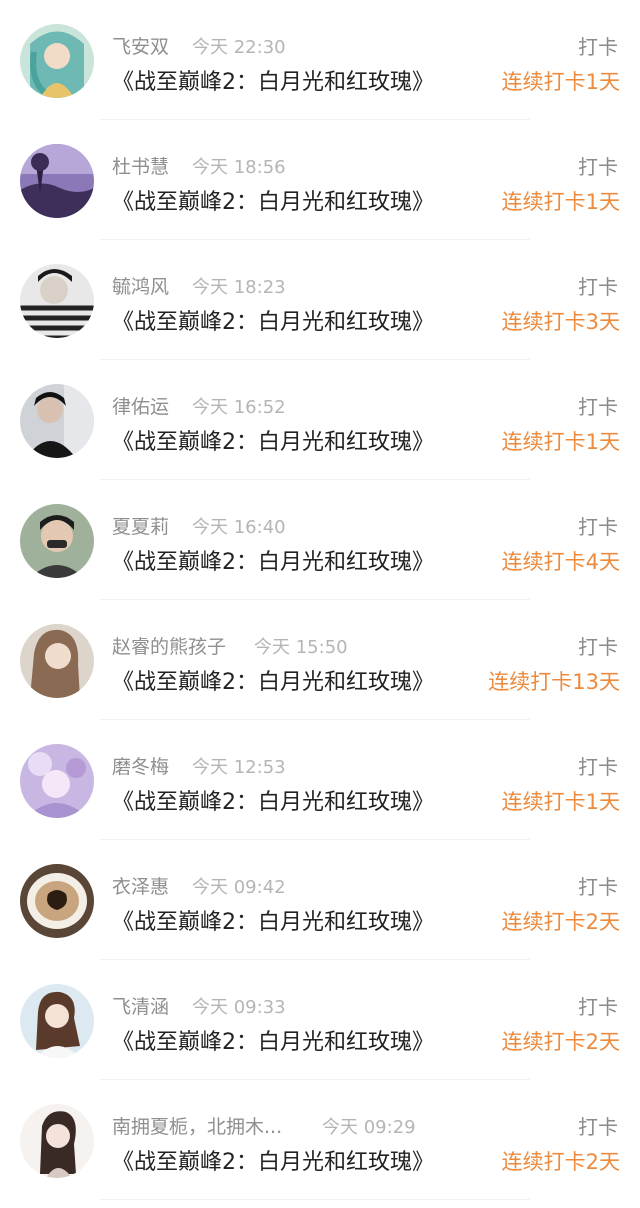 This screenshot has height=1208, width=640. Describe the element at coordinates (140, 765) in the screenshot. I see `user-name: 磨冬梅` at that location.